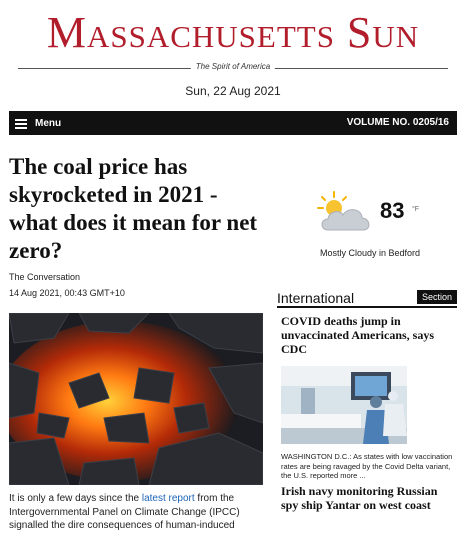  I want to click on menu-button: Menu, so click(38, 123).